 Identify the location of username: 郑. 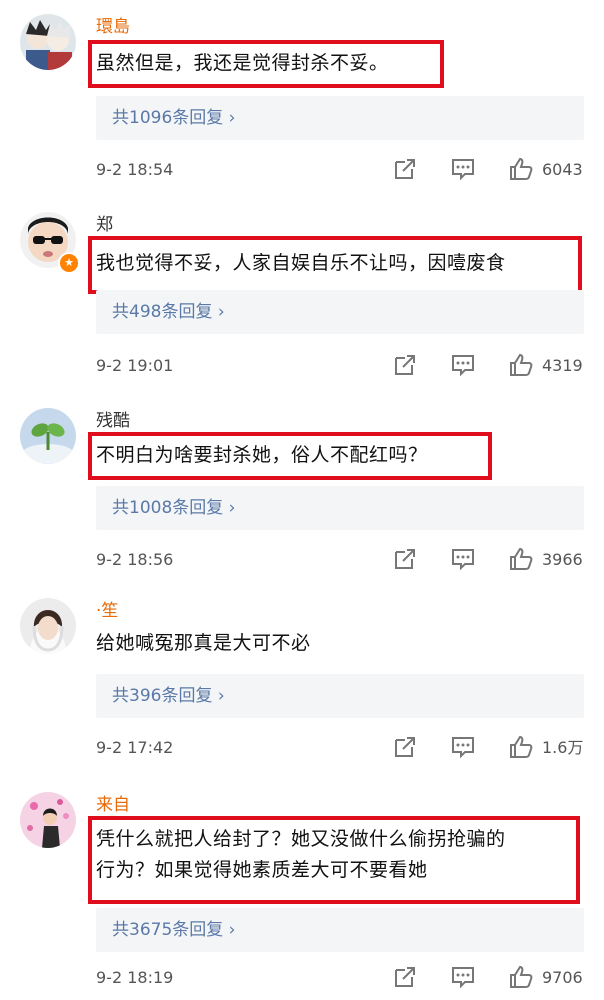
(104, 225).